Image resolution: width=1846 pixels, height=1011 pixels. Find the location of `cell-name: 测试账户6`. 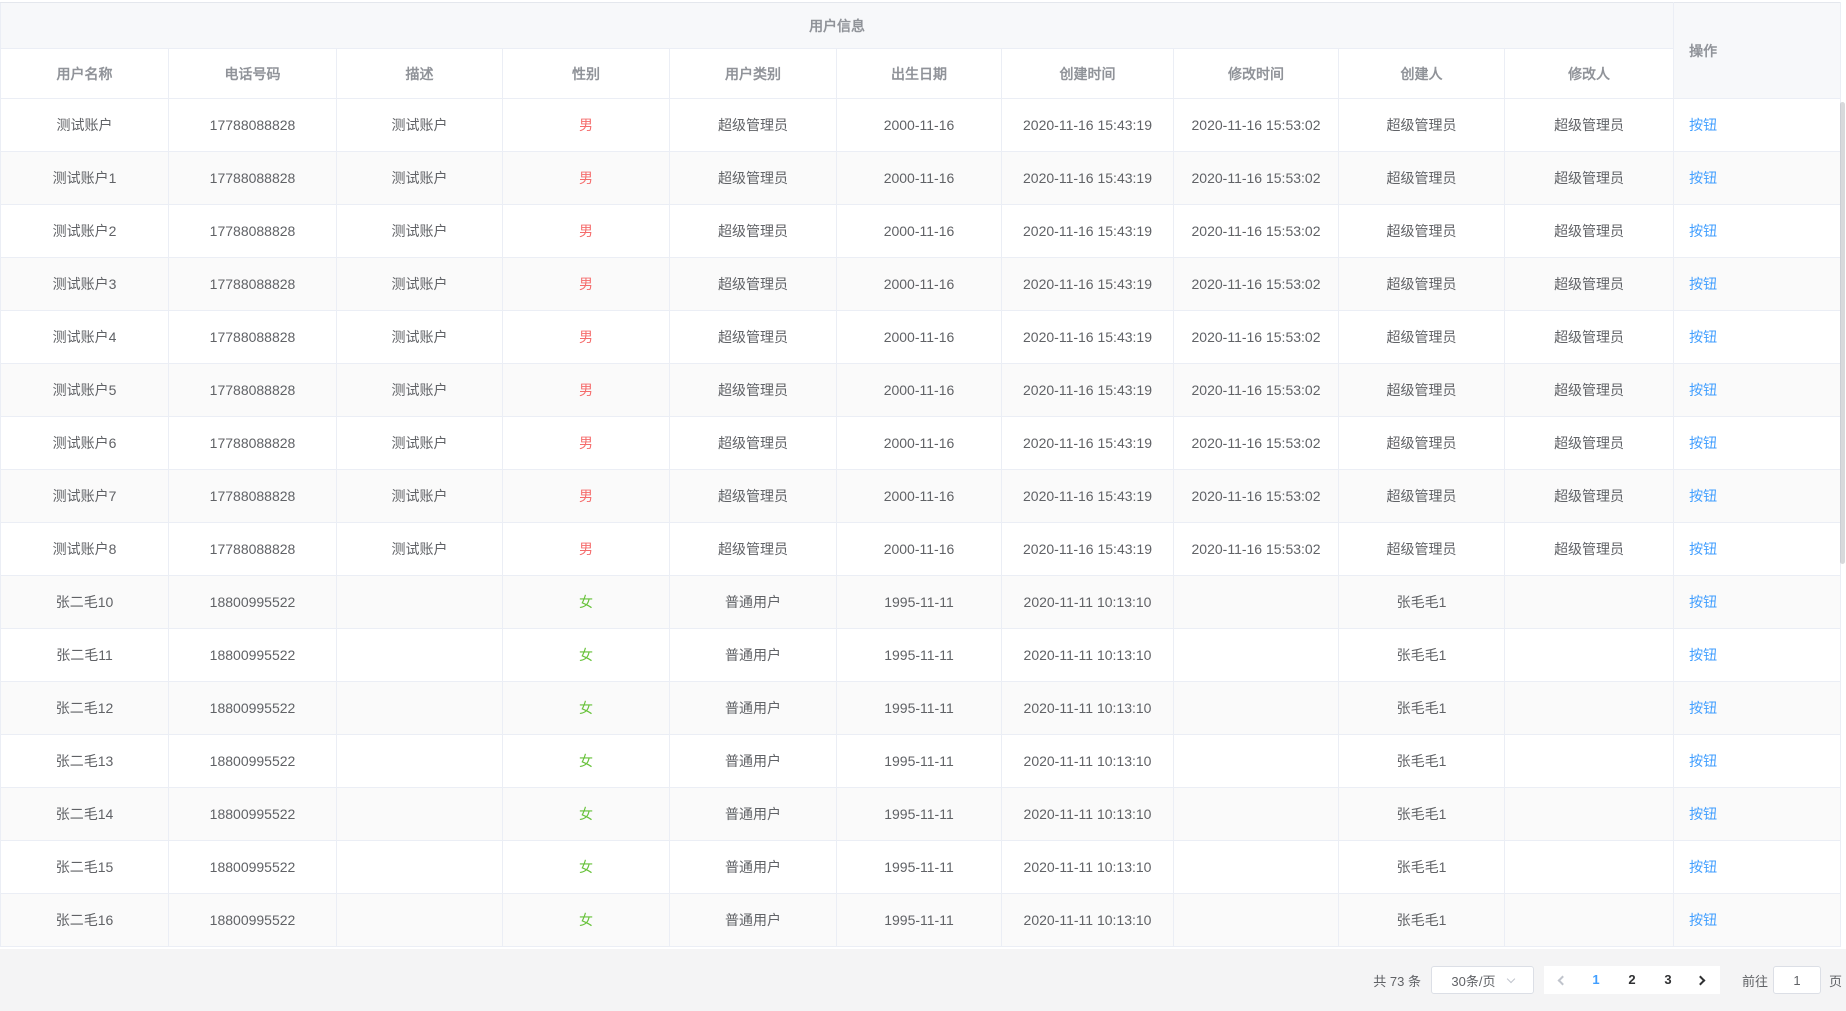

cell-name: 测试账户6 is located at coordinates (84, 443).